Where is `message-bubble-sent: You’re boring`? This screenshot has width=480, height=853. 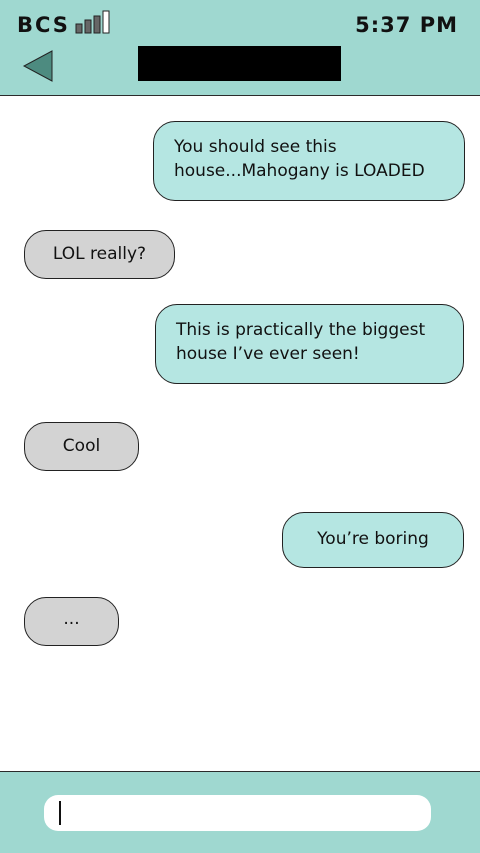 message-bubble-sent: You’re boring is located at coordinates (373, 540).